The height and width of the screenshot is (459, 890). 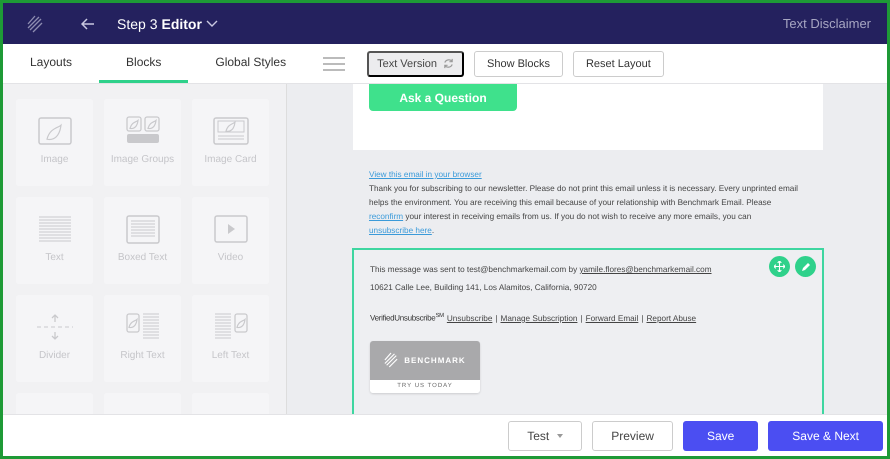 I want to click on address-text: 10621 Calle Lee, Building 141, Los Alamitos, California, 90720, so click(x=484, y=288).